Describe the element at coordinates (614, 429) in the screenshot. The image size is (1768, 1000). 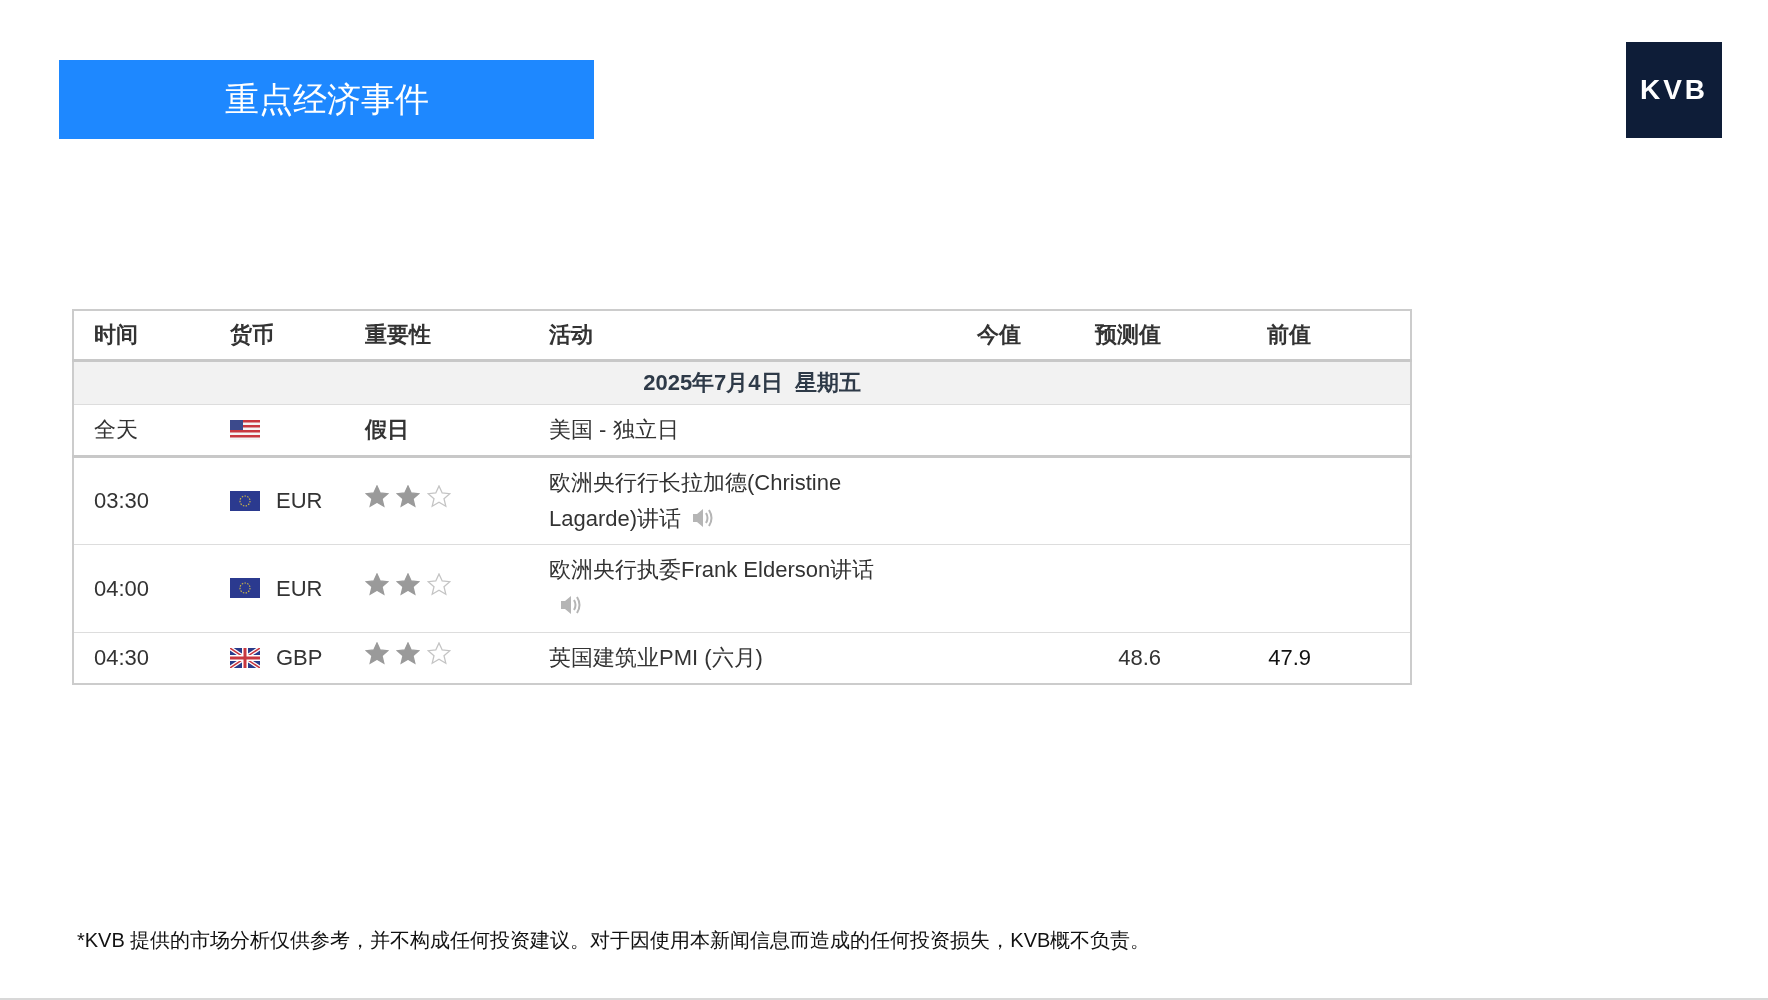
I see `table-cell: 美国 - 独立日` at that location.